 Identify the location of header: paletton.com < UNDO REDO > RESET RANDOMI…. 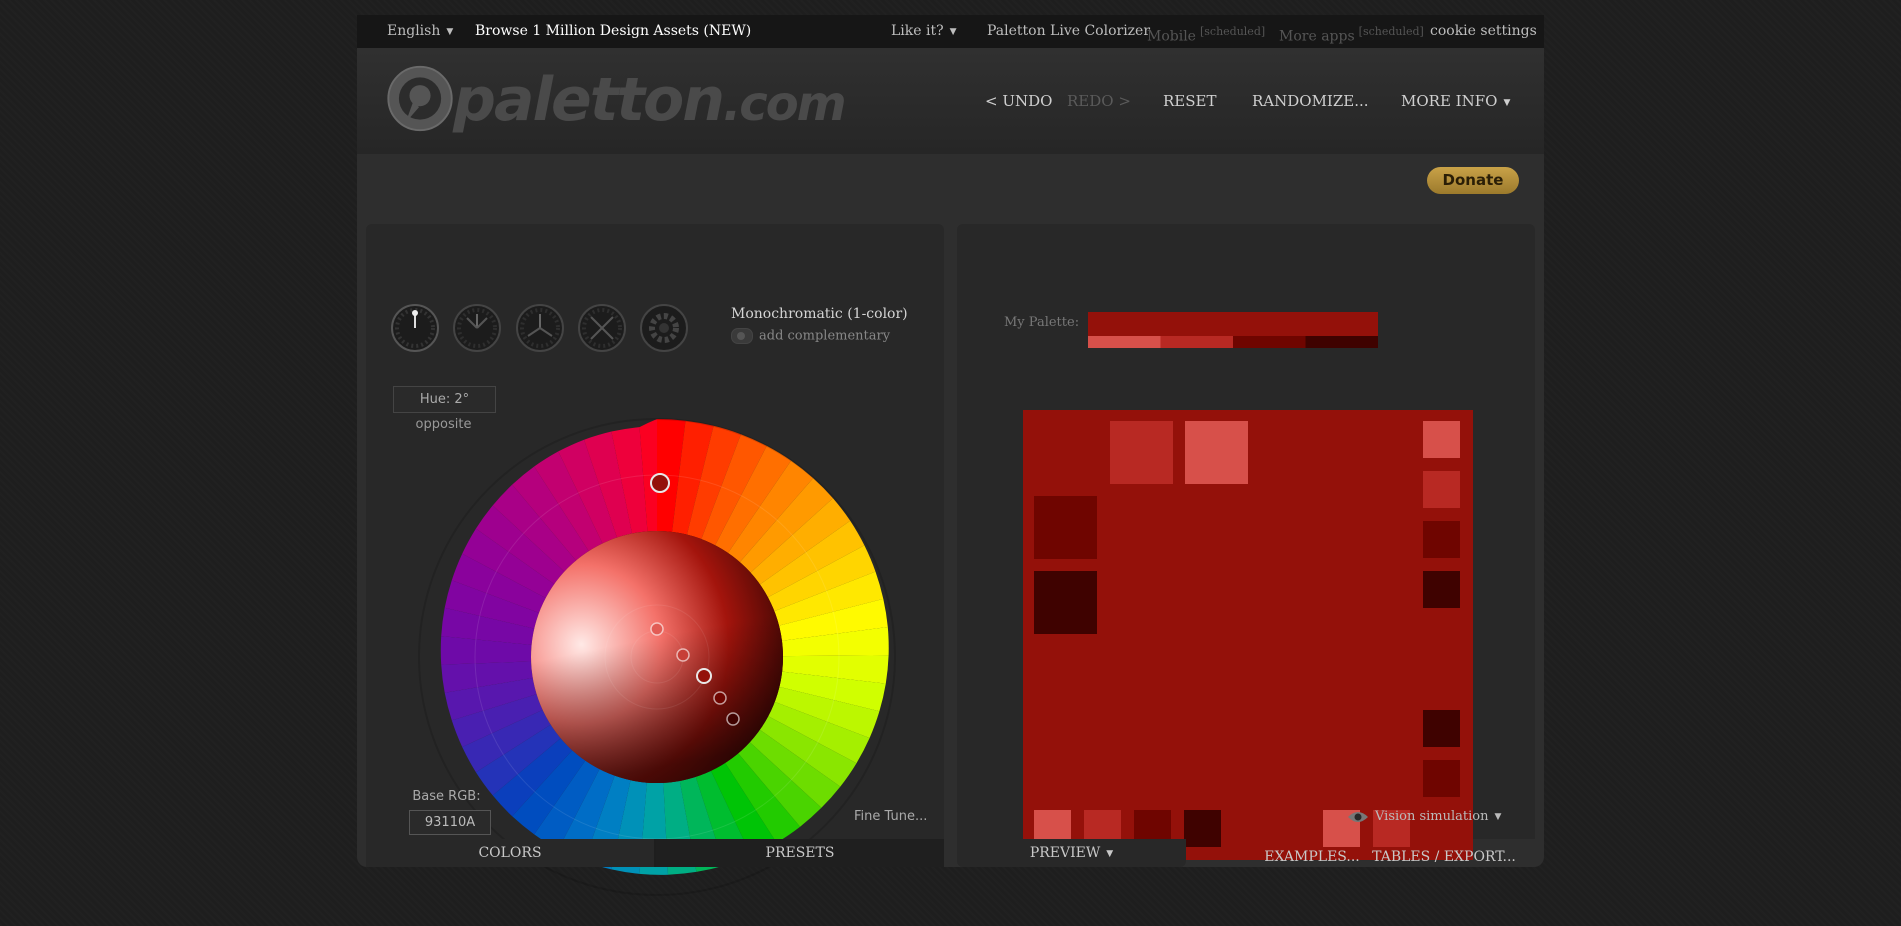
(950, 101).